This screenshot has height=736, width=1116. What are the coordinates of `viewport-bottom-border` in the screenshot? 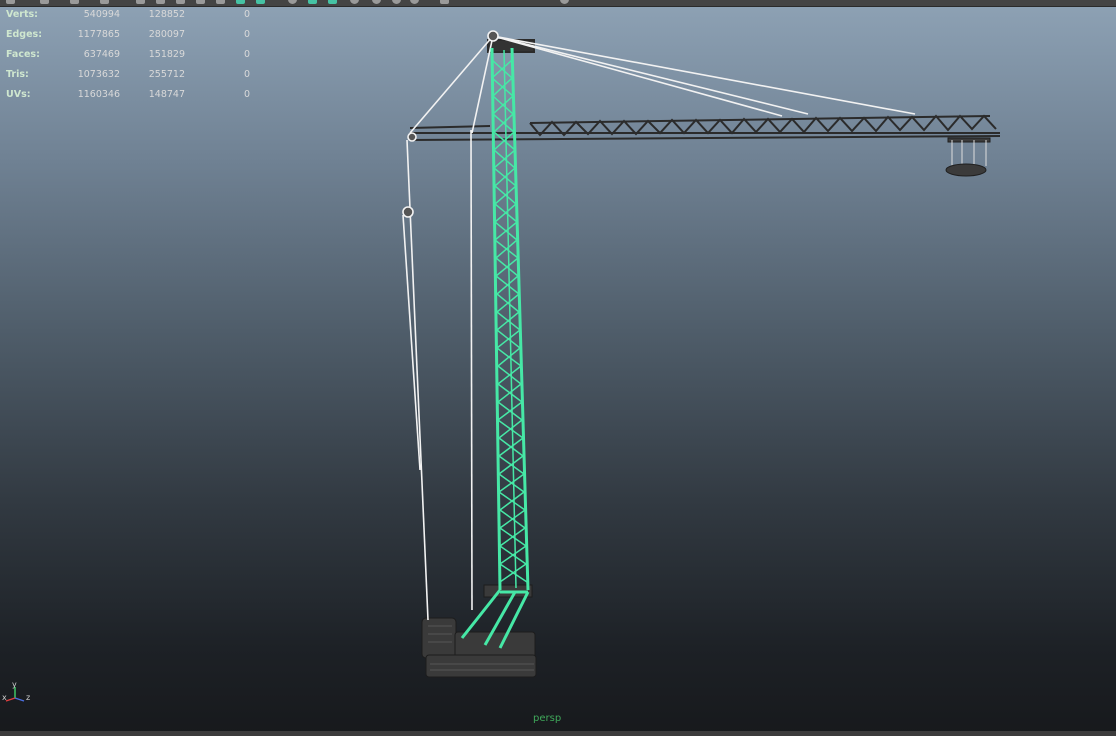 It's located at (558, 733).